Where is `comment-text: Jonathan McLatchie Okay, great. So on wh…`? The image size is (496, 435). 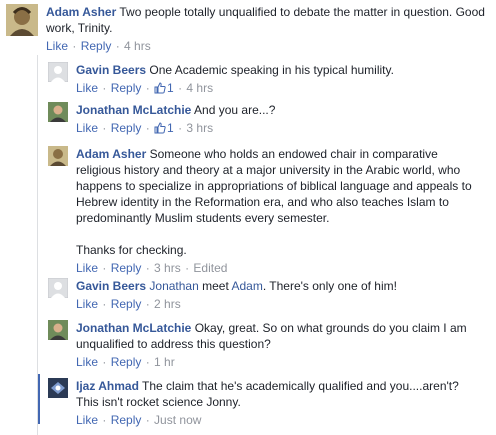
comment-text: Jonathan McLatchie Okay, great. So on wh… is located at coordinates (271, 336).